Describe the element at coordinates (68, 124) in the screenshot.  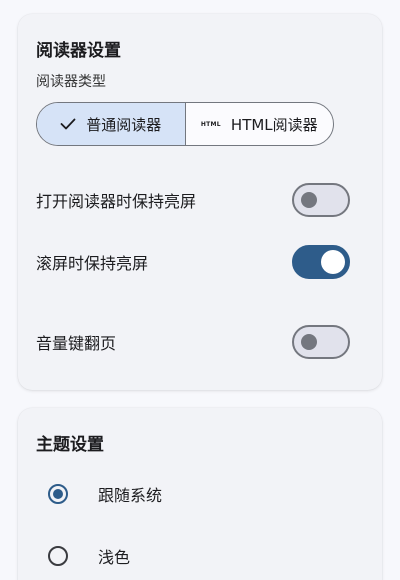
I see `check-icon` at that location.